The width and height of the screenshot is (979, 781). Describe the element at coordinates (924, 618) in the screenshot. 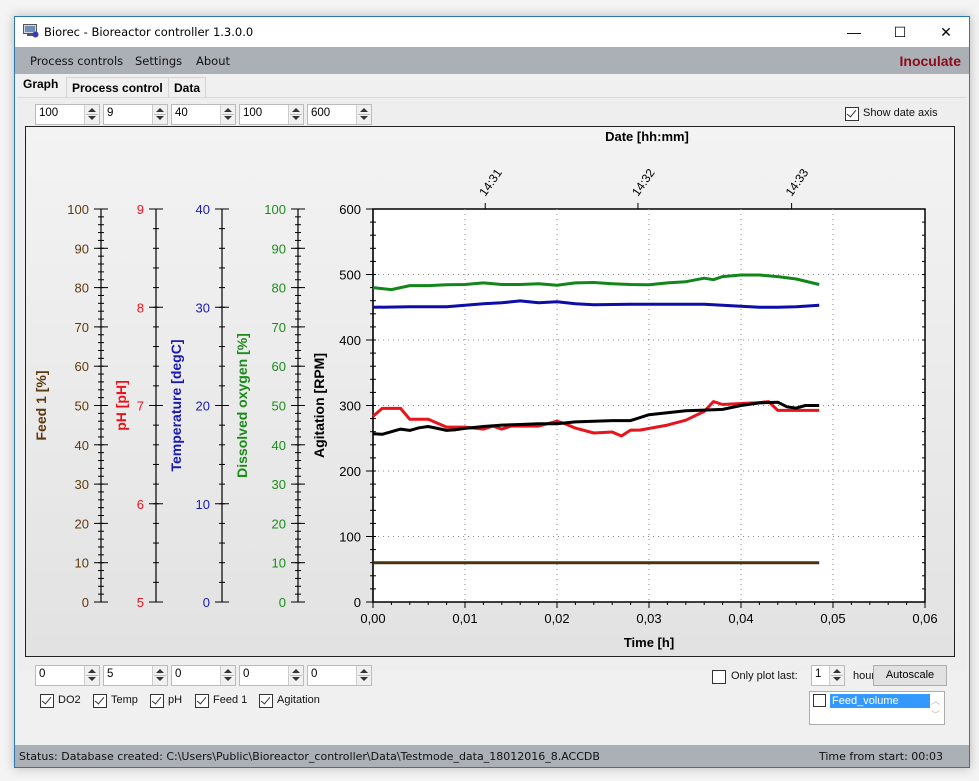

I see `x-tick-label: 0,06` at that location.